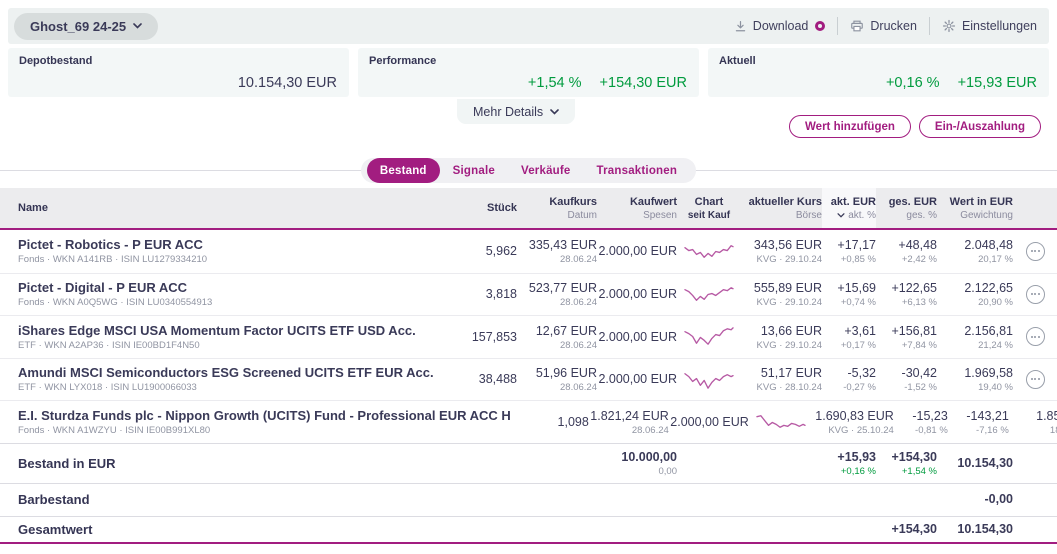 This screenshot has width=1057, height=554. I want to click on tab-bestand: Bestand, so click(403, 170).